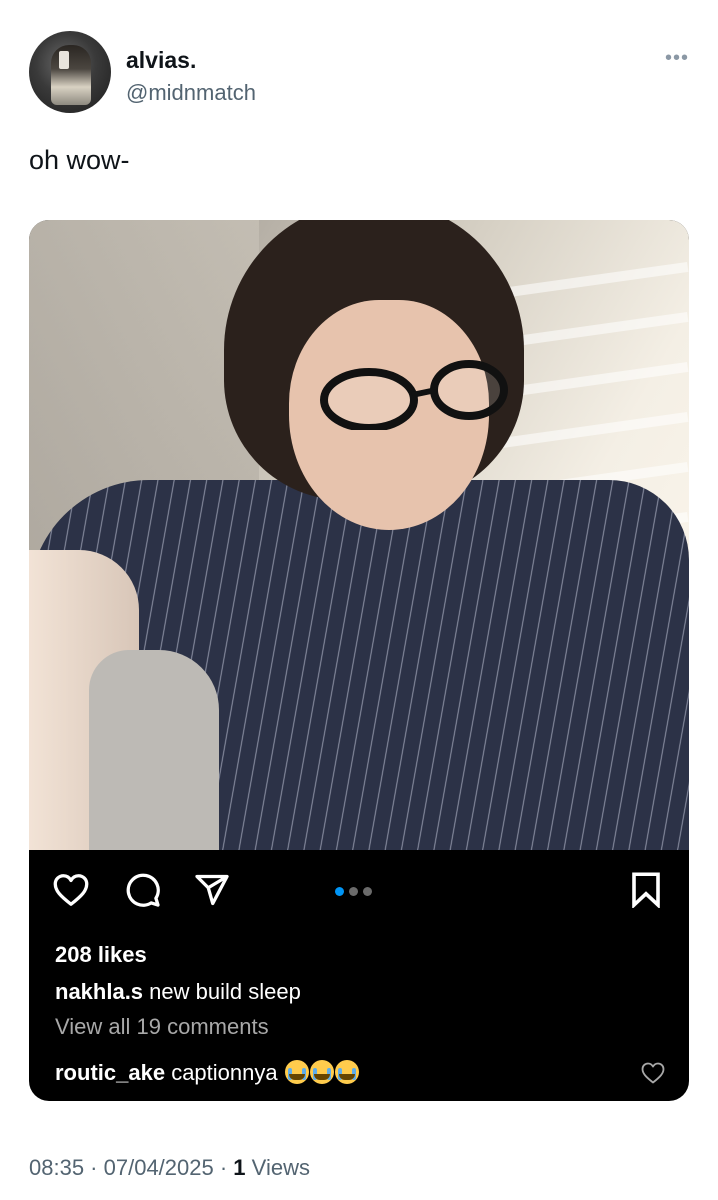 The height and width of the screenshot is (1200, 718). I want to click on carousel-dots, so click(353, 891).